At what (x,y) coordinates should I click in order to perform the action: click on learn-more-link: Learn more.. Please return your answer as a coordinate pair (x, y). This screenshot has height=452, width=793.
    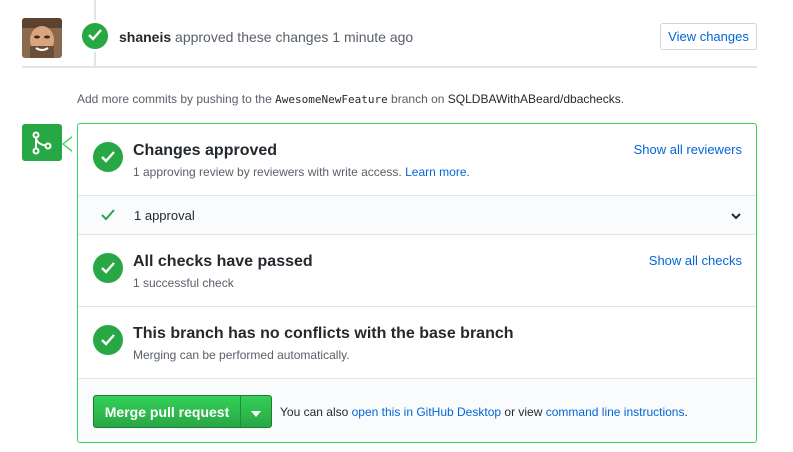
    Looking at the image, I should click on (437, 172).